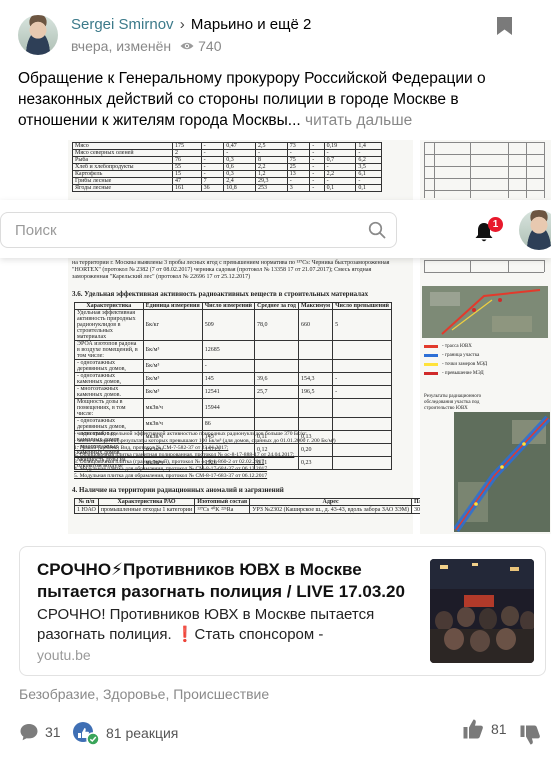 This screenshot has height=761, width=551. Describe the element at coordinates (239, 181) in the screenshot. I see `doc-table-cell: 2,4` at that location.